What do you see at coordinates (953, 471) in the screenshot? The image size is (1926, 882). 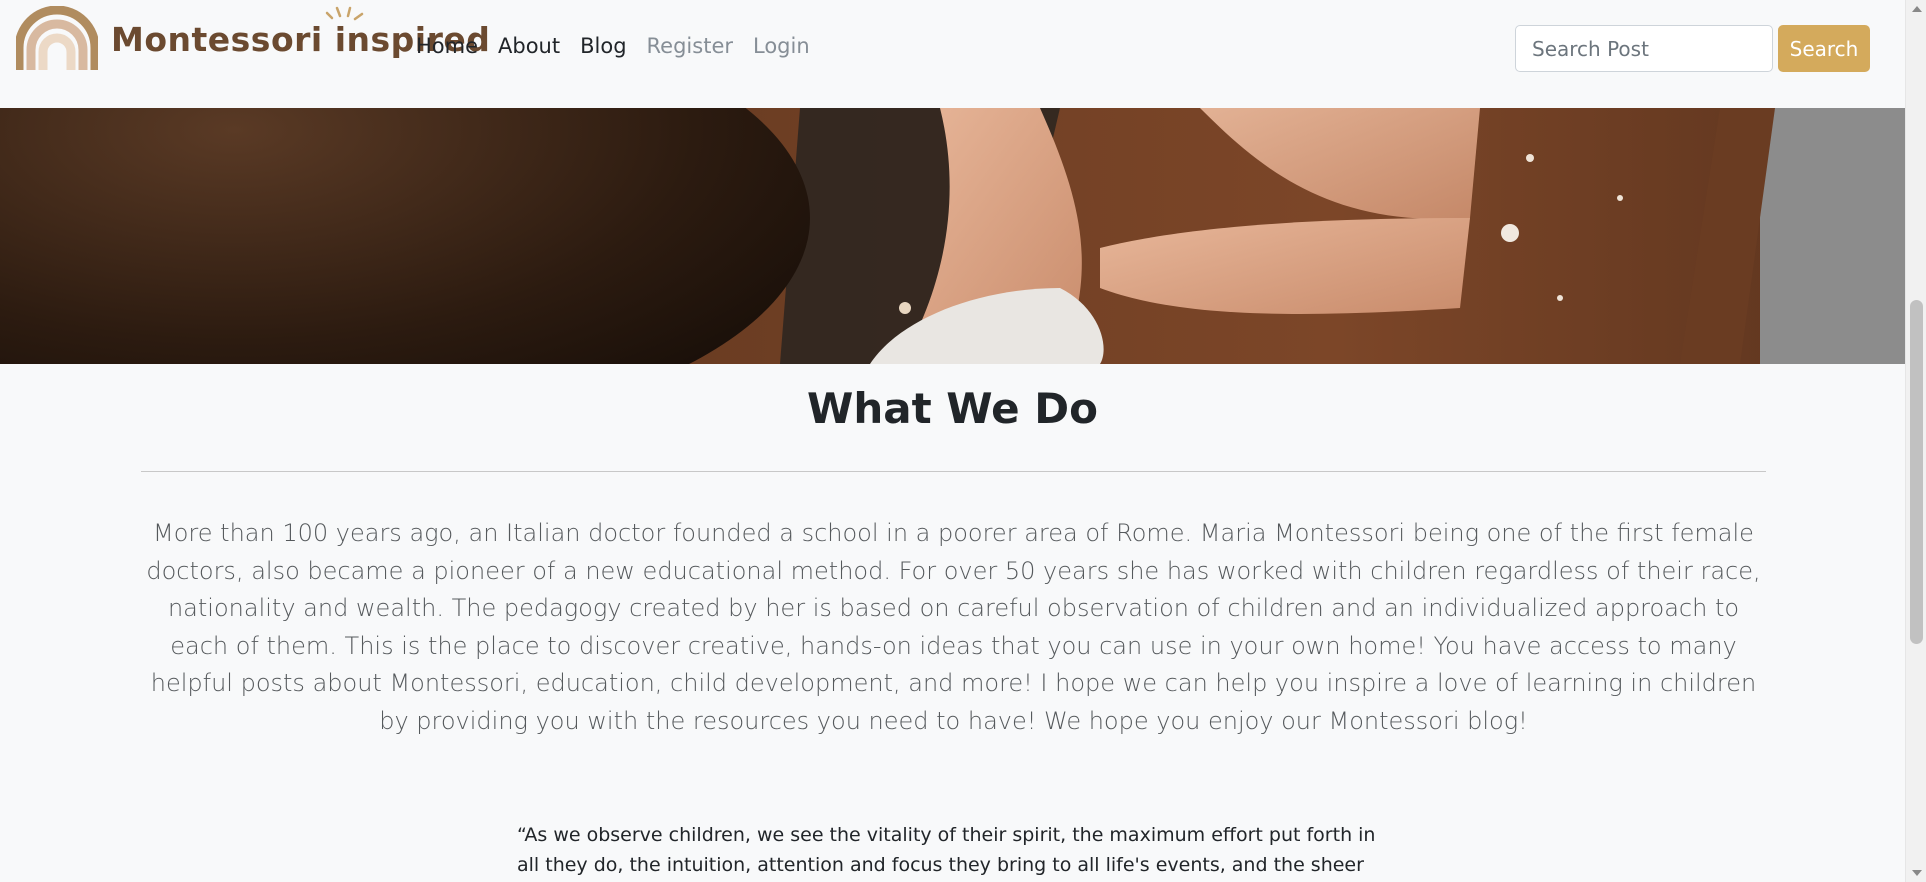 I see `divider` at bounding box center [953, 471].